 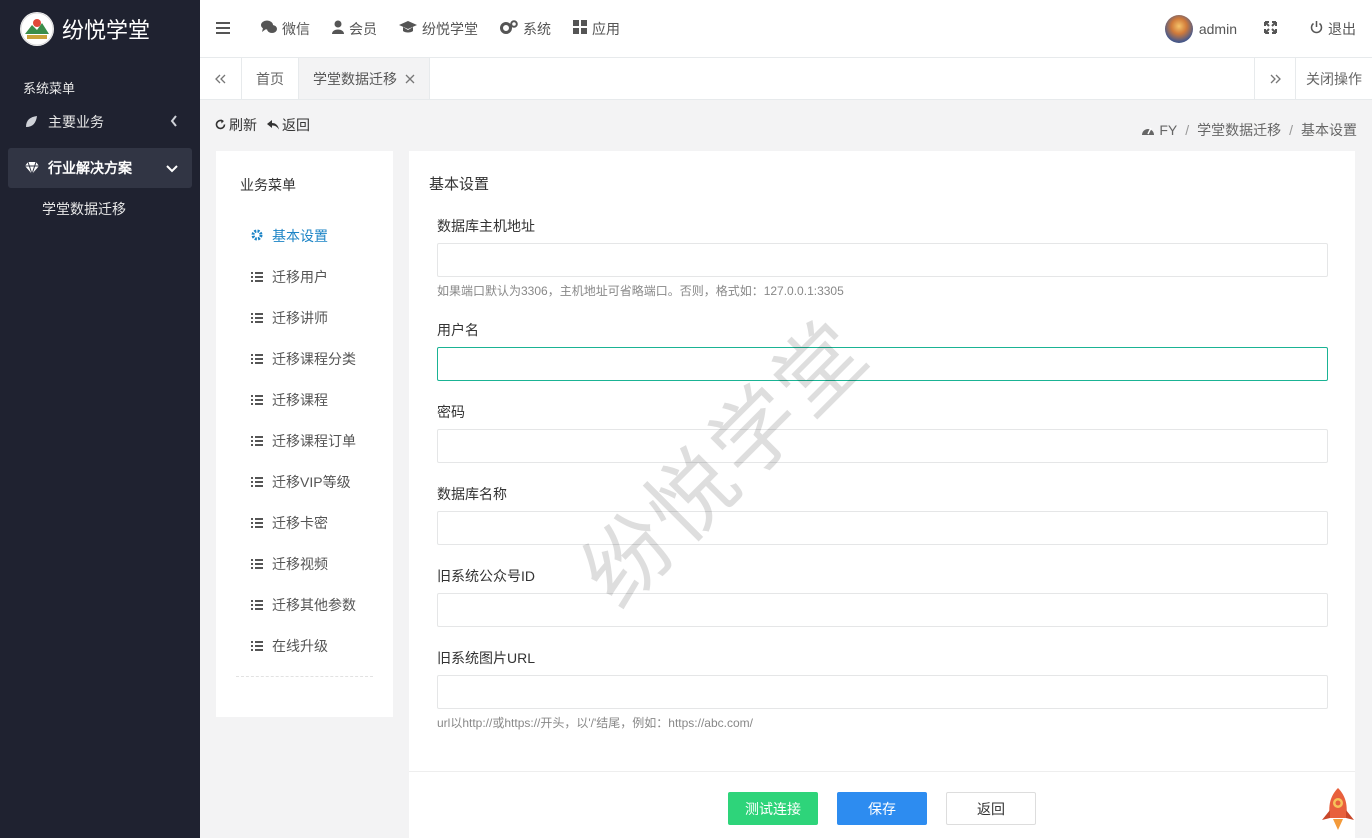 I want to click on password-input, so click(x=882, y=446).